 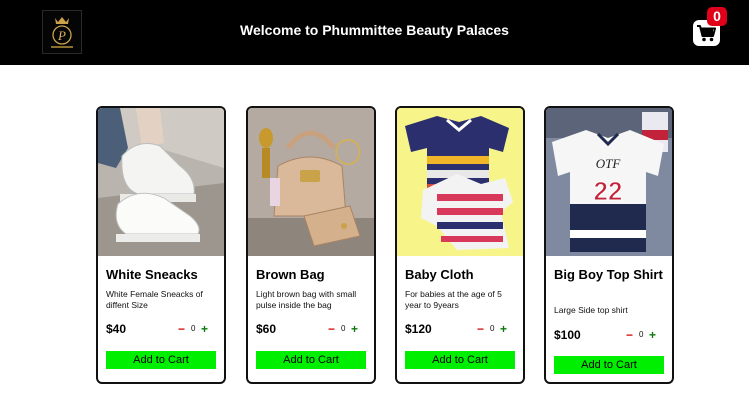 I want to click on product-price: $40, so click(x=116, y=329).